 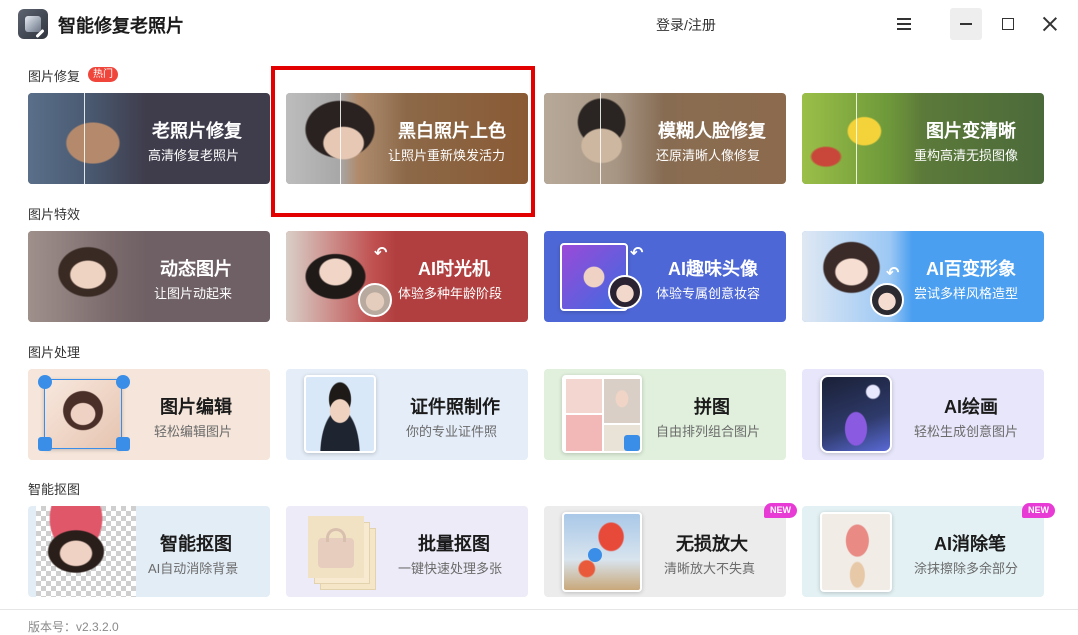 I want to click on edit-thumb-image, so click(x=83, y=414).